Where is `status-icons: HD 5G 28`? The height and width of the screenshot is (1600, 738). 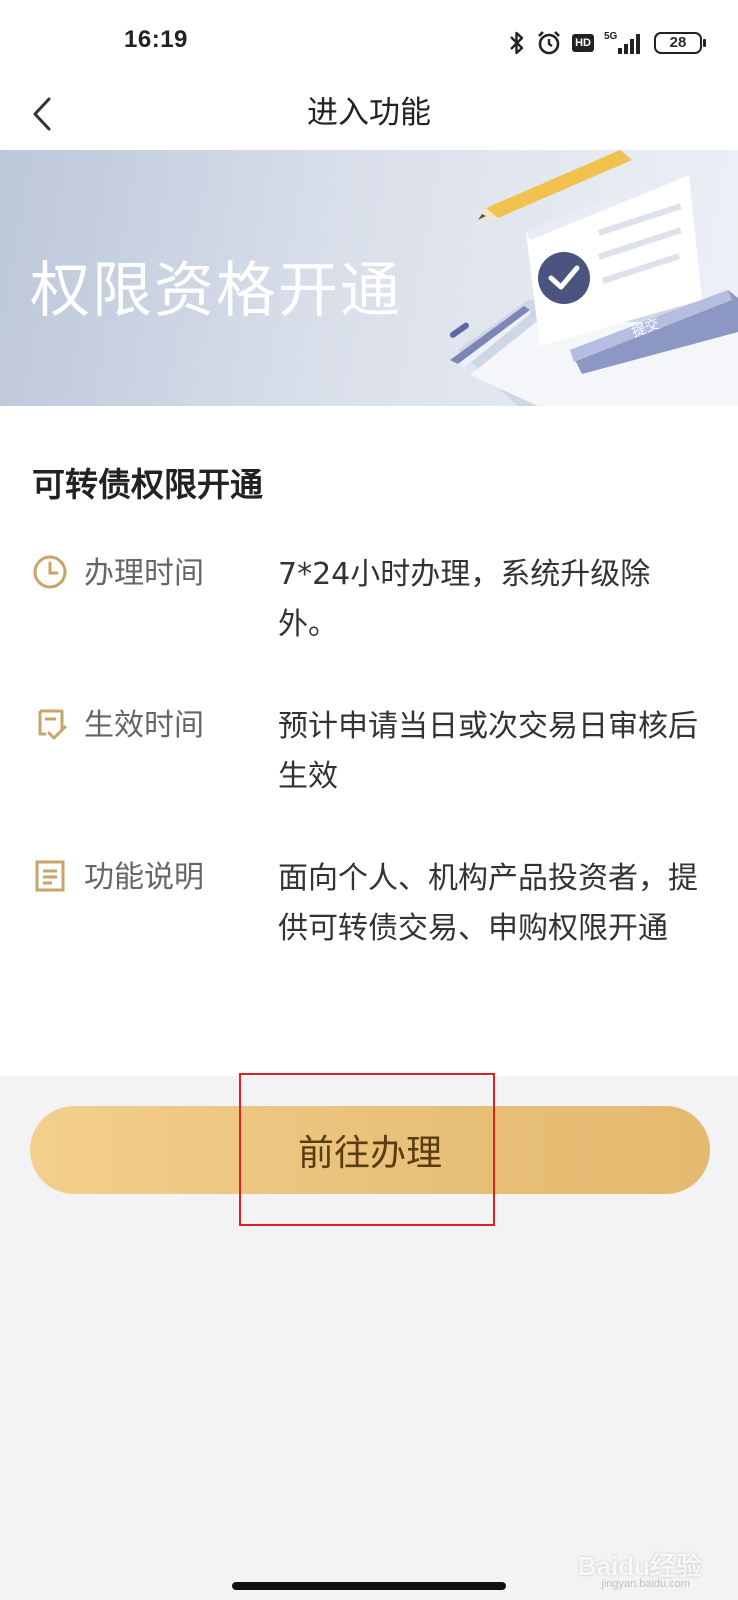 status-icons: HD 5G 28 is located at coordinates (607, 43).